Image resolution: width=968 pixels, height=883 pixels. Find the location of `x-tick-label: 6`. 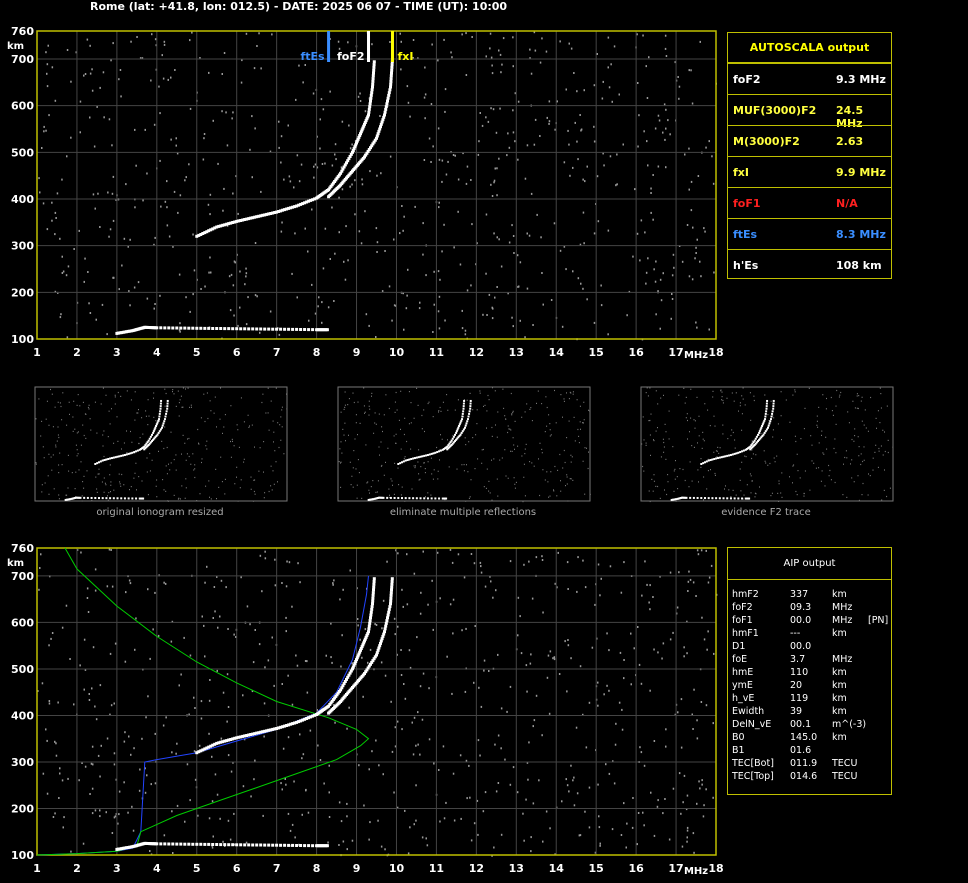

x-tick-label: 6 is located at coordinates (237, 352).